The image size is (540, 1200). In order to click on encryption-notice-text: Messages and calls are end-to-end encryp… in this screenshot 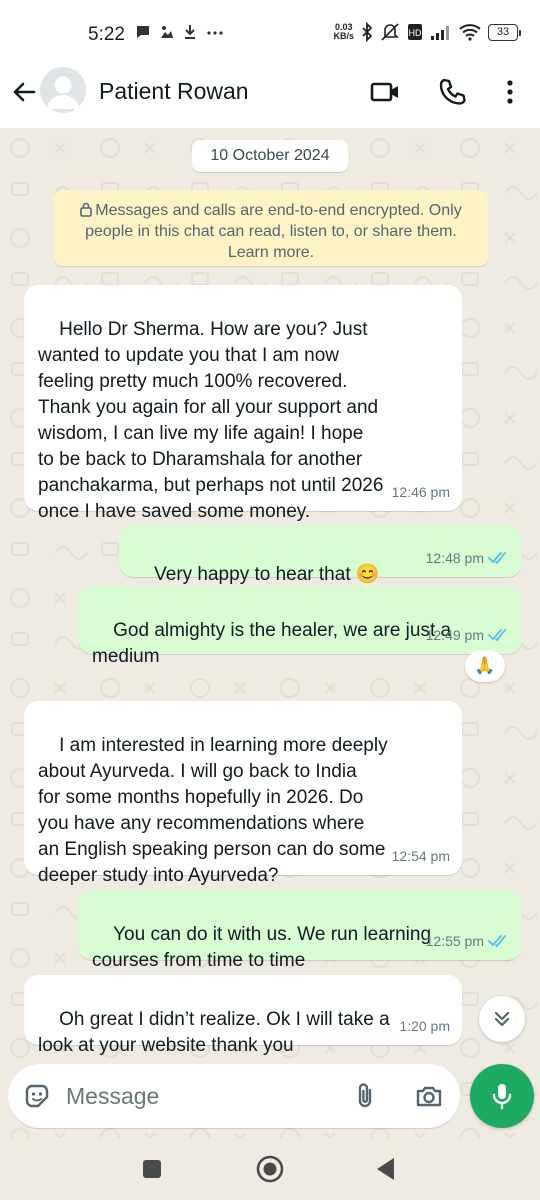, I will do `click(273, 231)`.